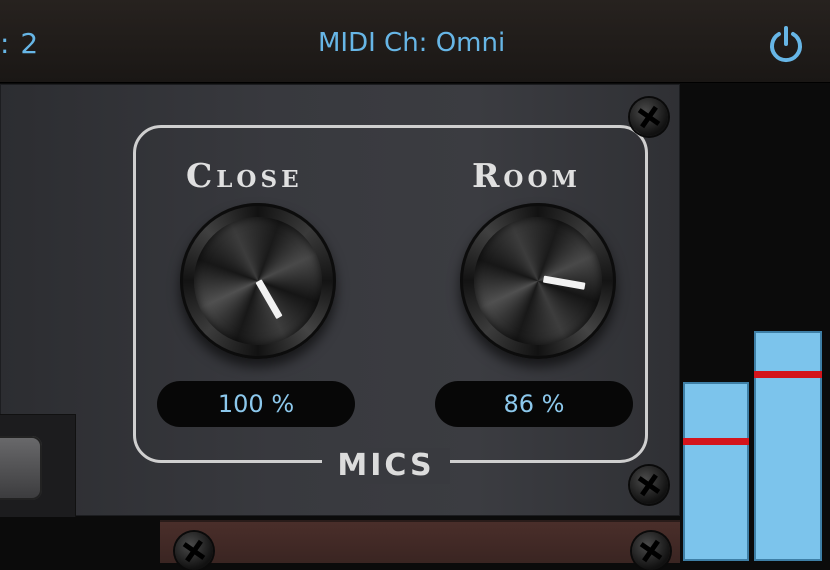 The image size is (830, 570). What do you see at coordinates (256, 404) in the screenshot?
I see `close-value-readout: 100 %` at bounding box center [256, 404].